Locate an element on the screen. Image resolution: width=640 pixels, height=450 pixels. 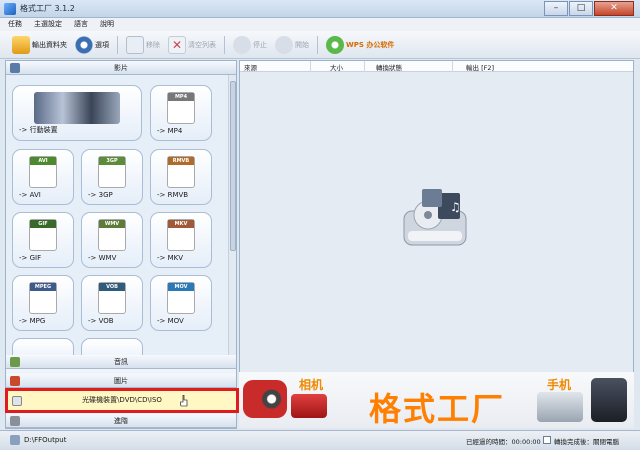
clear-list-label: 清空列表 is located at coordinates (202, 44).